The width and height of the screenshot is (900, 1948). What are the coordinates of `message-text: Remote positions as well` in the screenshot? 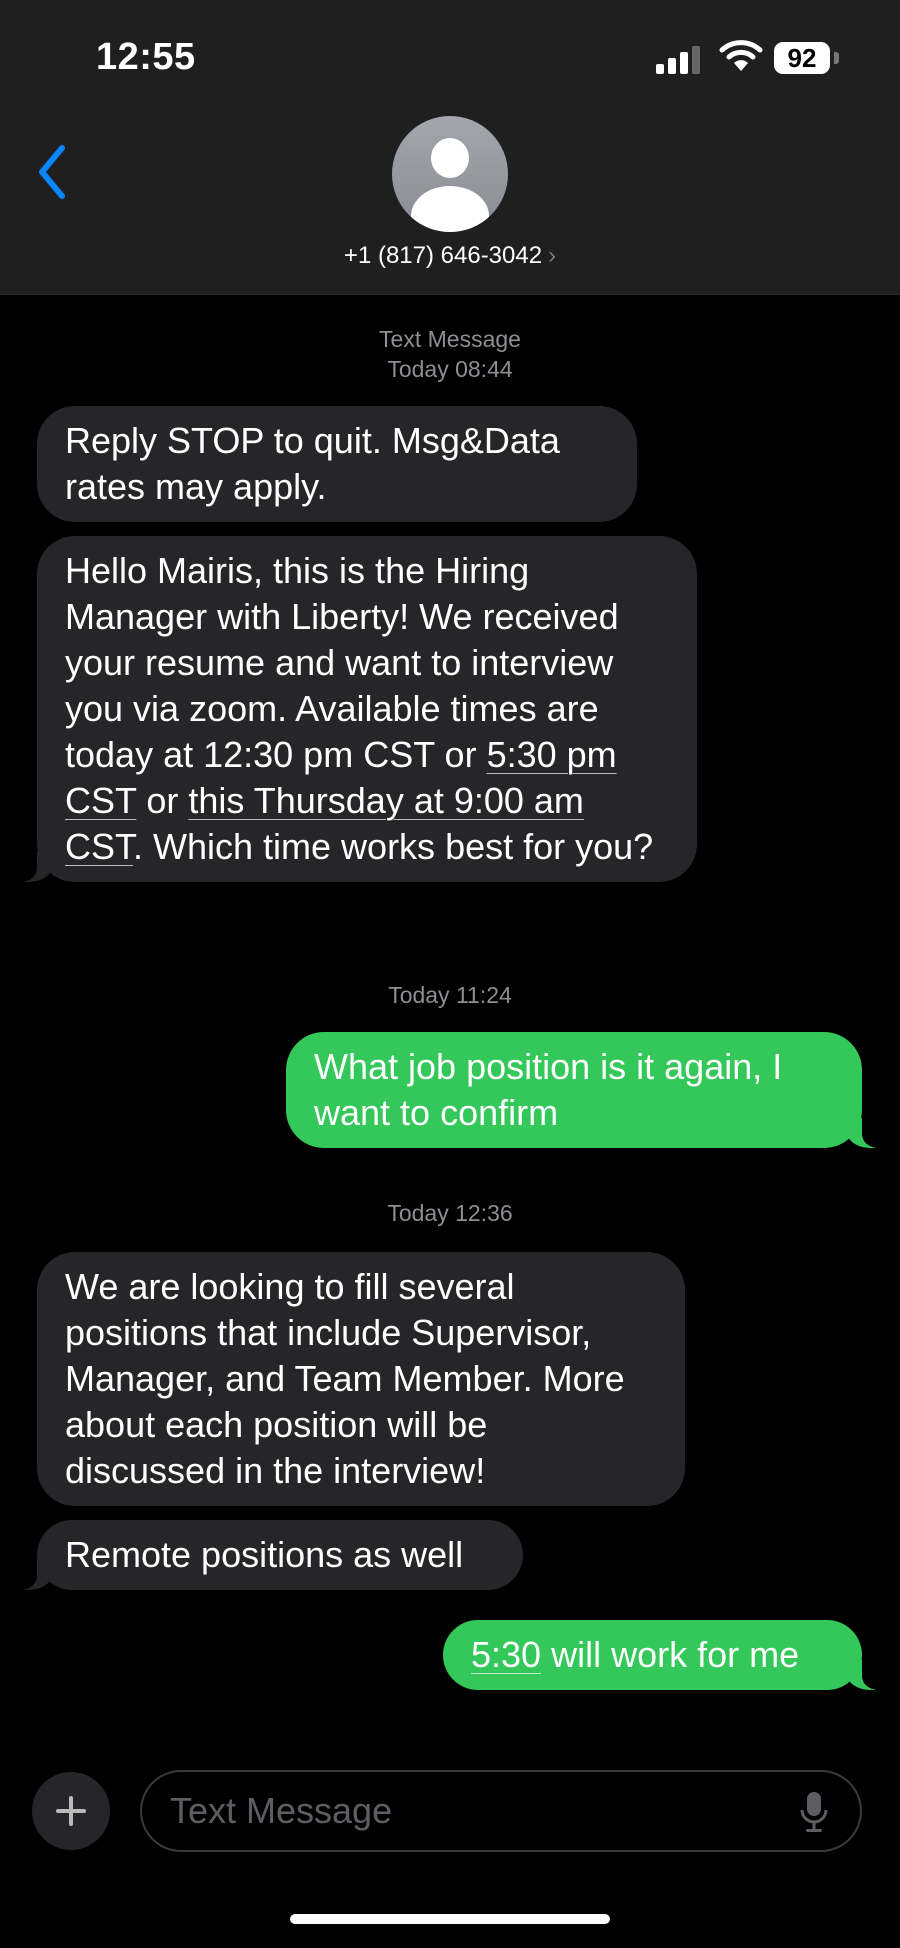 It's located at (264, 1554).